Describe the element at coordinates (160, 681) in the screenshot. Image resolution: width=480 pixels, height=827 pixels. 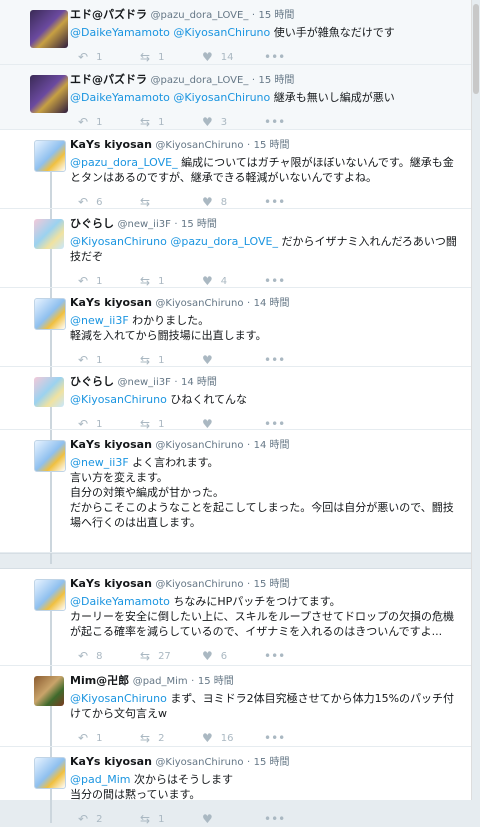
I see `user-handle: @pad_Mim` at that location.